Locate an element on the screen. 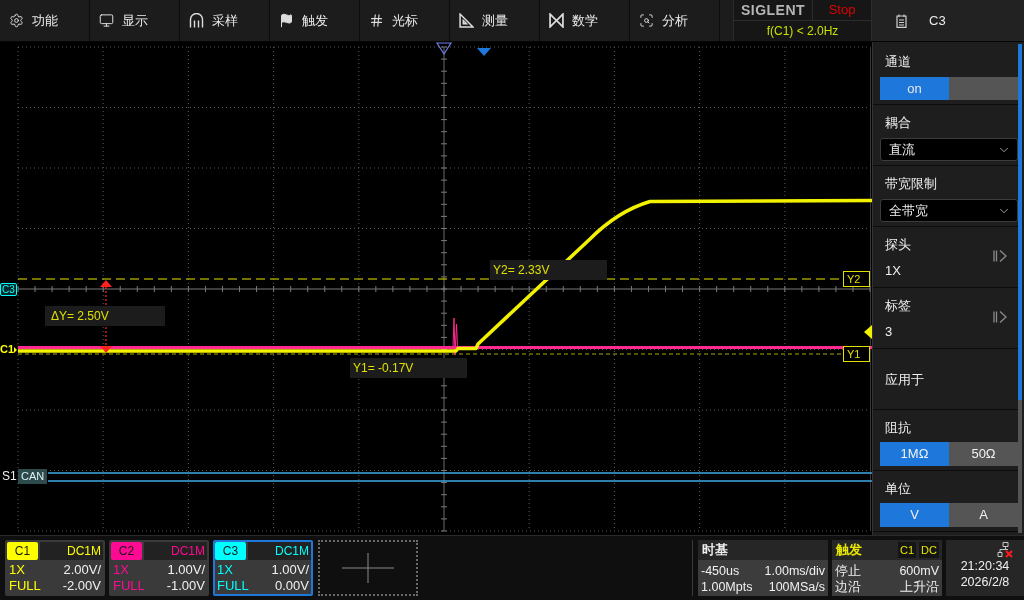  timebase-title: 时基 is located at coordinates (763, 550).